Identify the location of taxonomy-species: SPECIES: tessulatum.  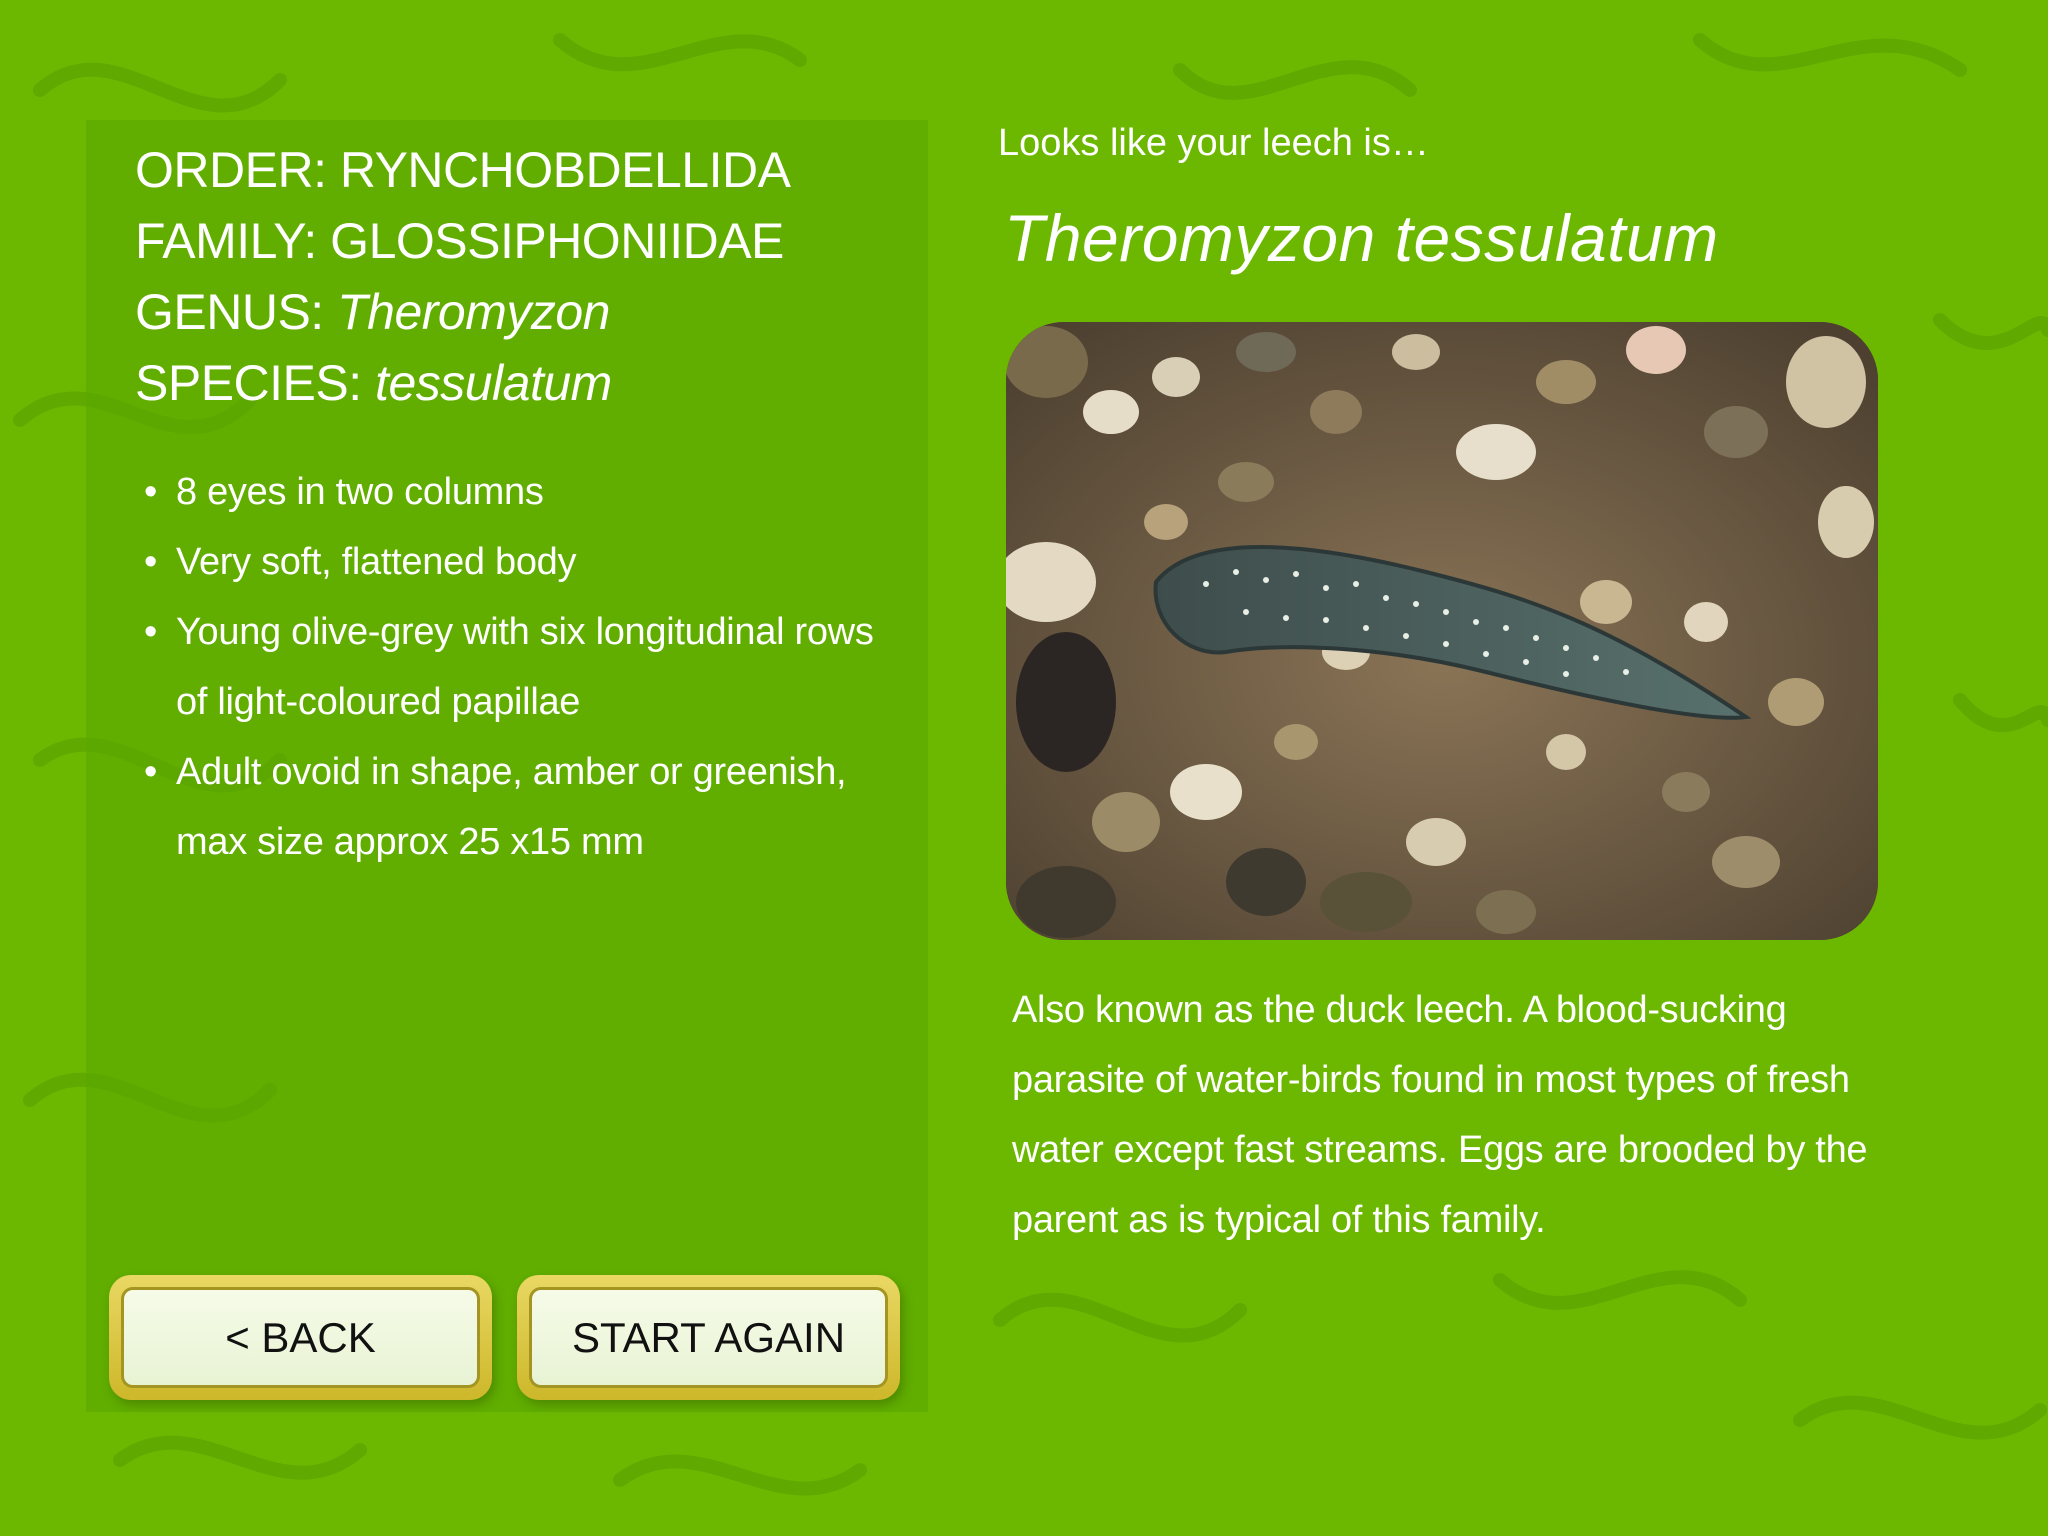
(462, 383).